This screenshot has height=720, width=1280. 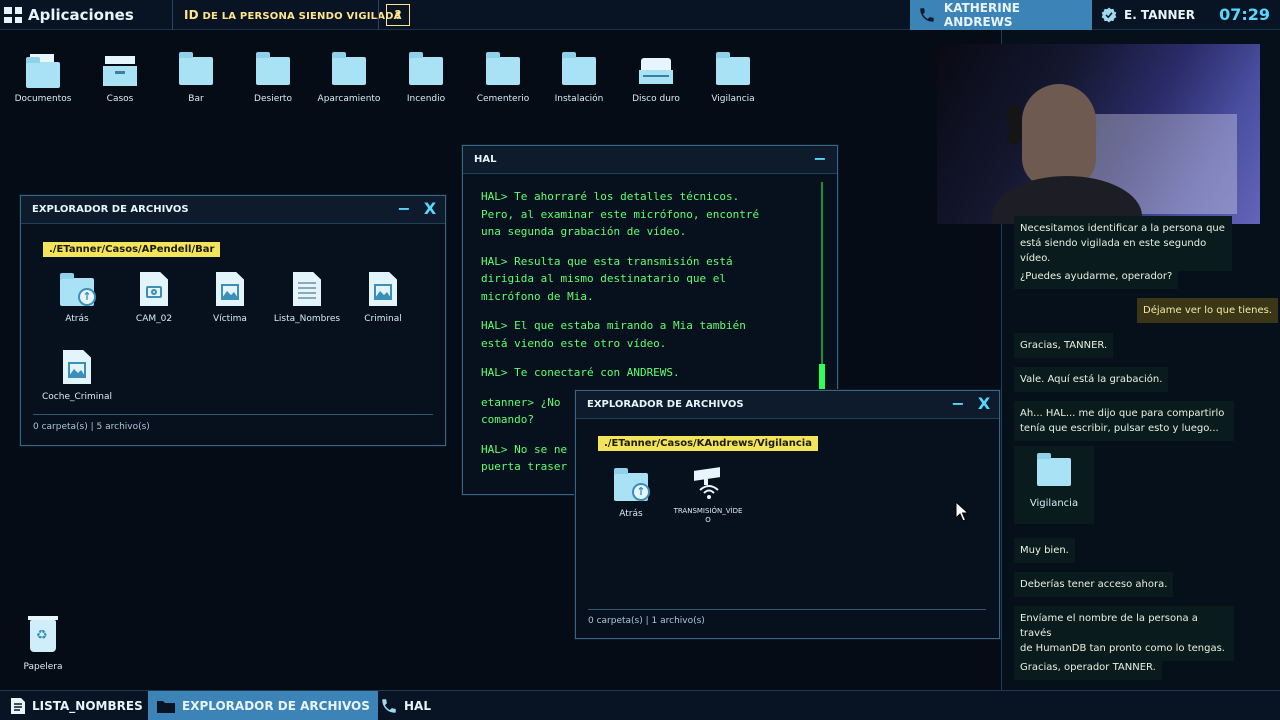 What do you see at coordinates (13, 15) in the screenshot?
I see `apps-grid-icon` at bounding box center [13, 15].